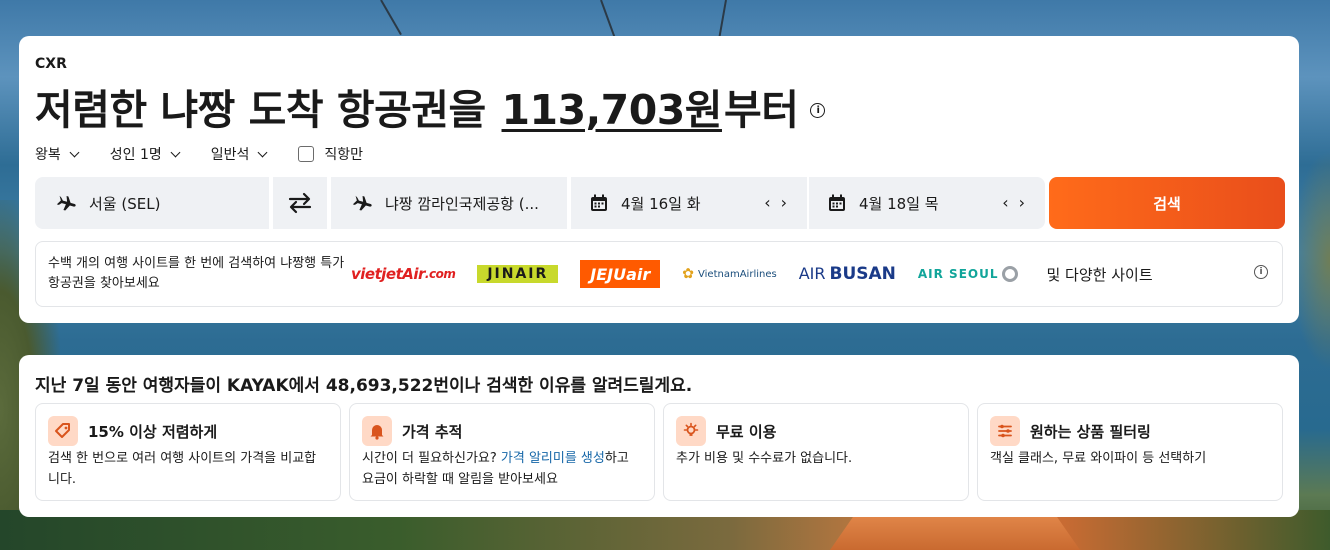 The image size is (1330, 550). I want to click on reason-title: 15% 이상 저렴하게, so click(153, 431).